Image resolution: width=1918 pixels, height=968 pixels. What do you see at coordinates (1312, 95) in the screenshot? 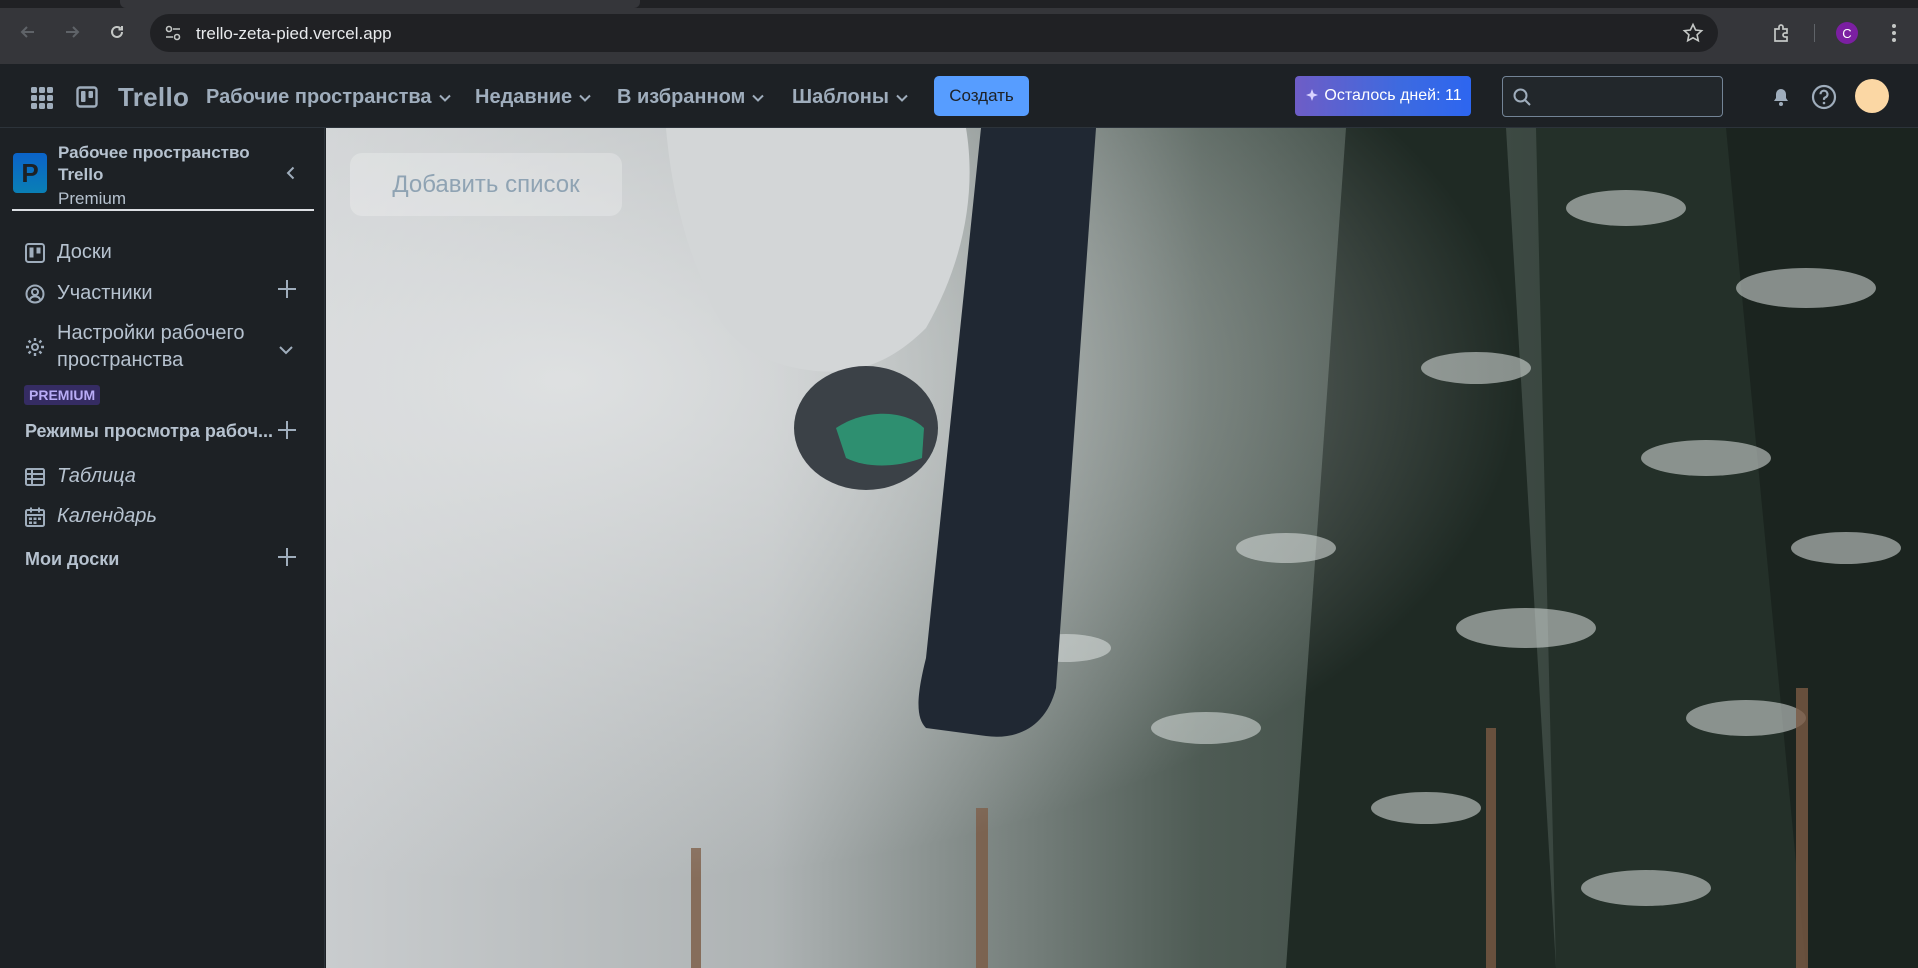
I see `sparkle-icon` at bounding box center [1312, 95].